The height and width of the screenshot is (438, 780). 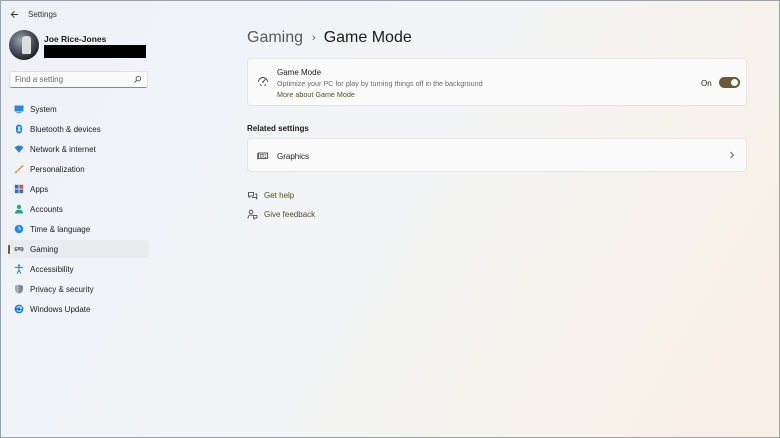 What do you see at coordinates (19, 269) in the screenshot?
I see `accessibility-icon` at bounding box center [19, 269].